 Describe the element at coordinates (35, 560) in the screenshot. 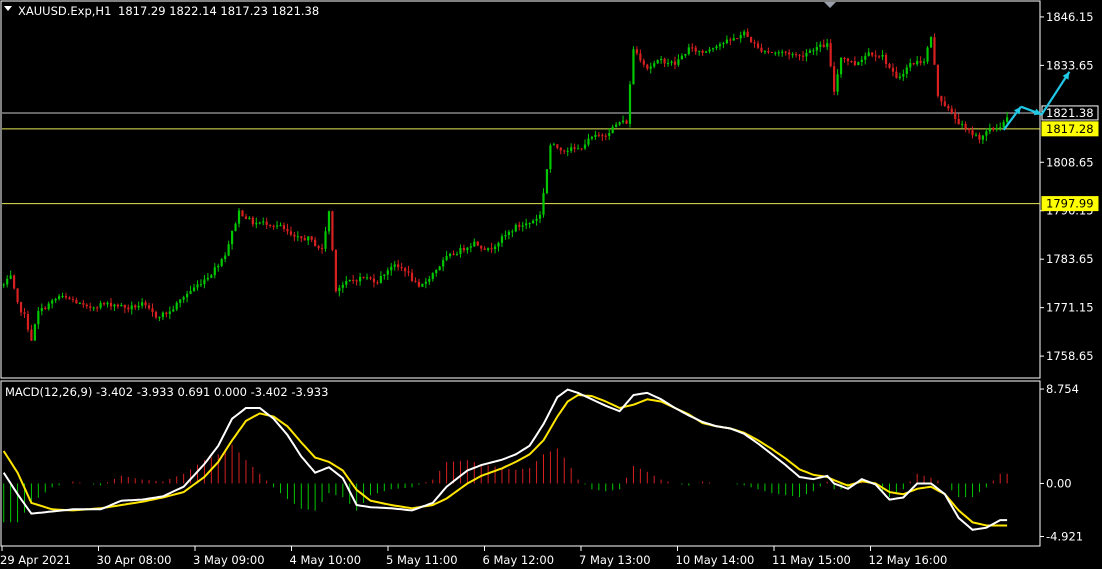

I see `time-tick-label: 29 Apr 2021` at that location.